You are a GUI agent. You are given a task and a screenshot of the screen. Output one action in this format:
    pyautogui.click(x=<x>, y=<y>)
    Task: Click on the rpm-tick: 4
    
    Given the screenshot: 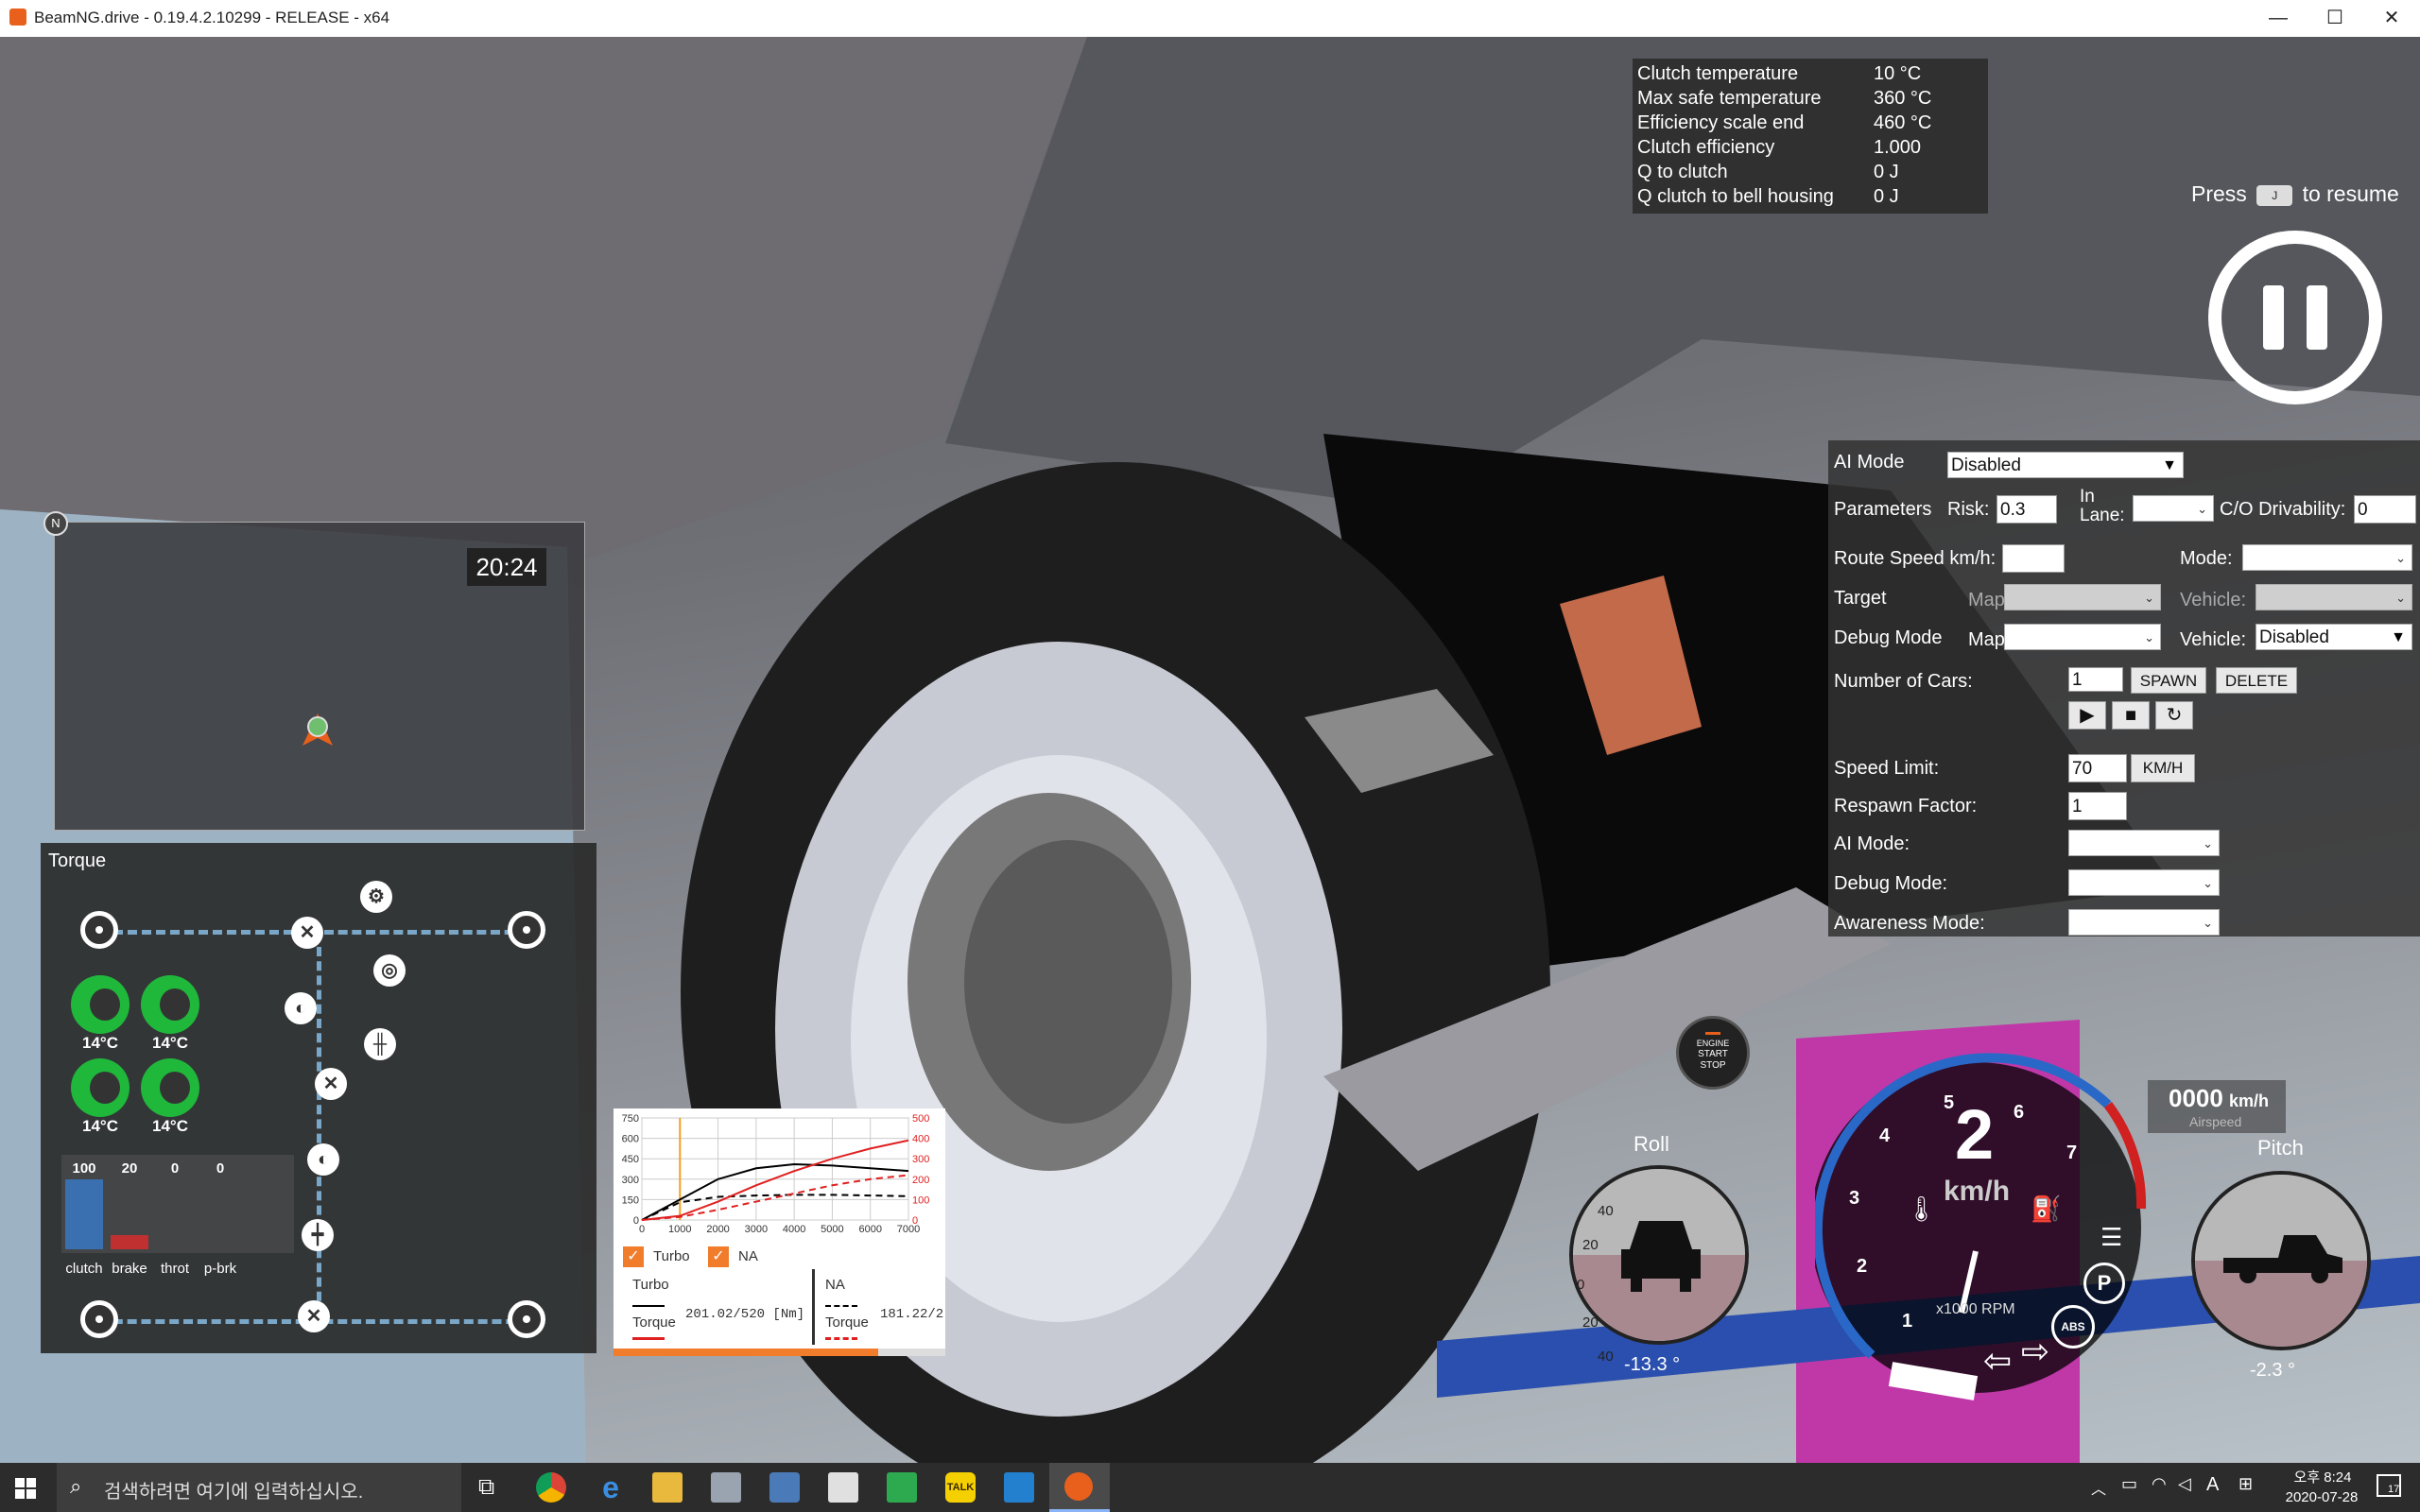 What is the action you would take?
    pyautogui.click(x=1885, y=1135)
    